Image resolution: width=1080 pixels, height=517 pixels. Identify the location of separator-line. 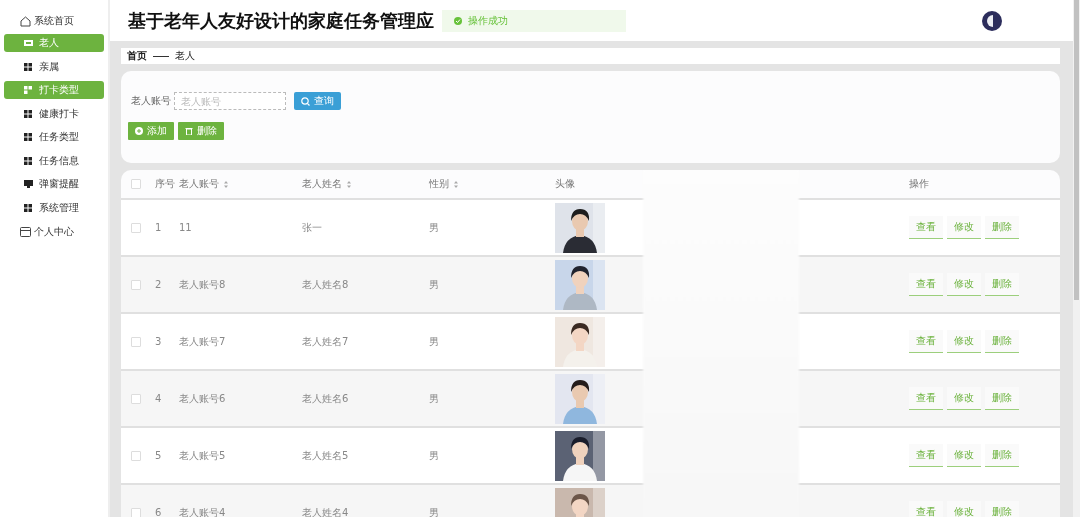
(161, 56).